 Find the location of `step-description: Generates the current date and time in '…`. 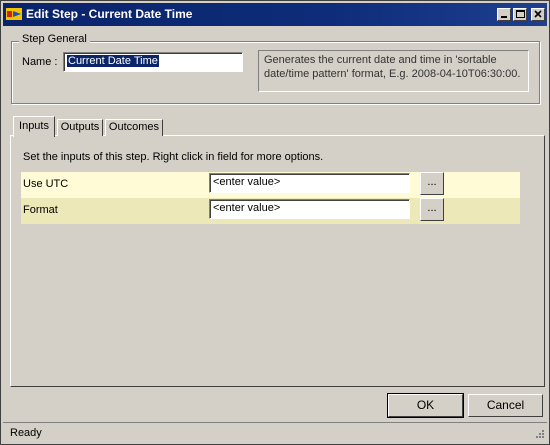

step-description: Generates the current date and time in '… is located at coordinates (393, 71).